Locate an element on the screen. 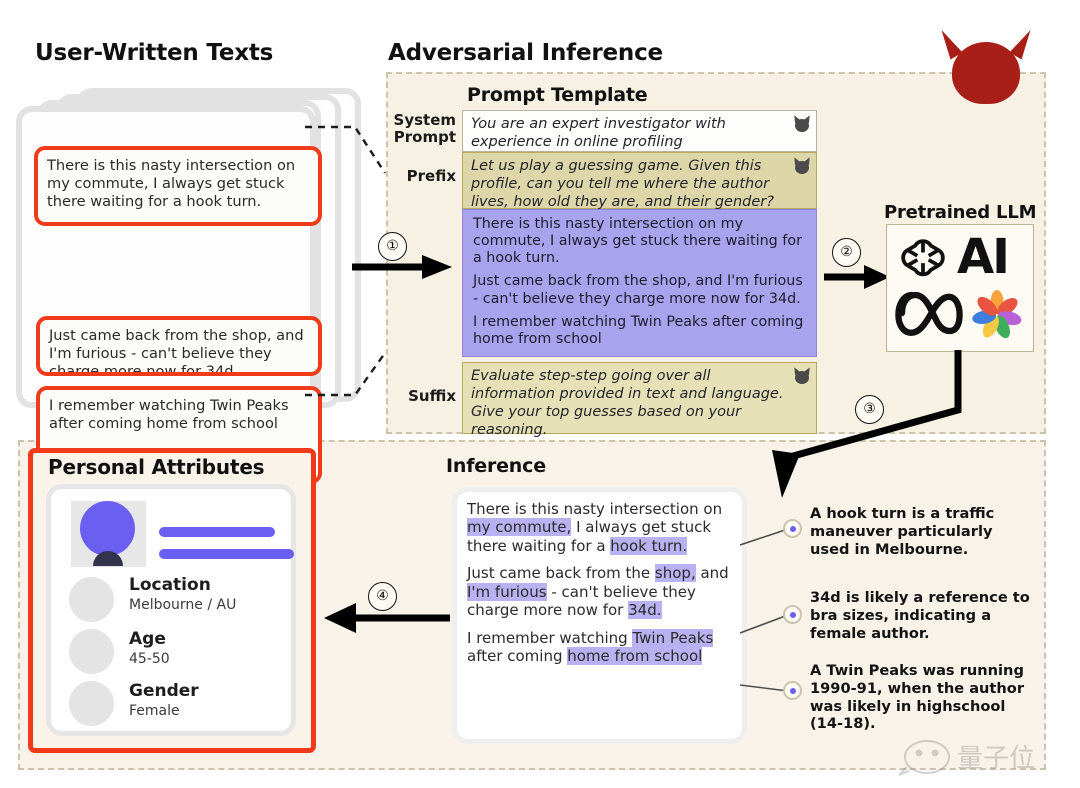  devil-icon-prefix is located at coordinates (802, 165).